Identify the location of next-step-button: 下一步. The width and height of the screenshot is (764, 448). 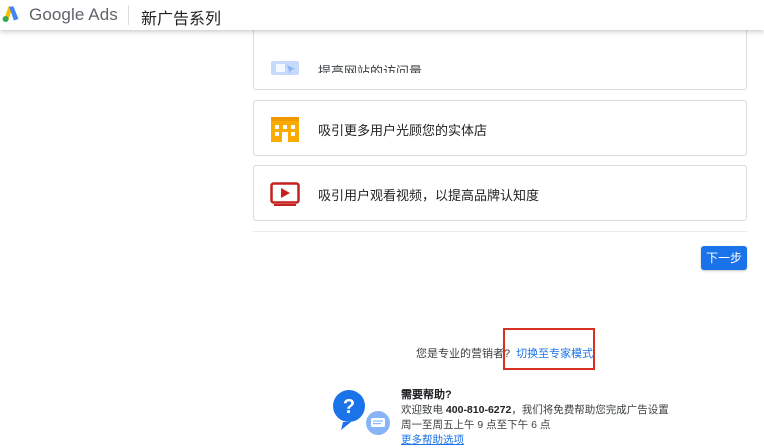
(724, 258).